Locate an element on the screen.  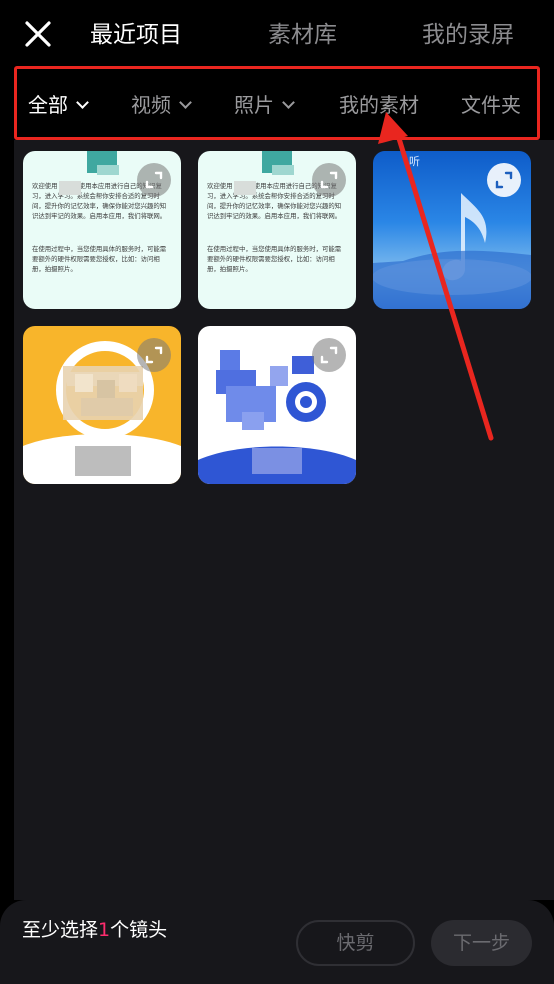
hint-suffix: 个镜头 is located at coordinates (139, 930).